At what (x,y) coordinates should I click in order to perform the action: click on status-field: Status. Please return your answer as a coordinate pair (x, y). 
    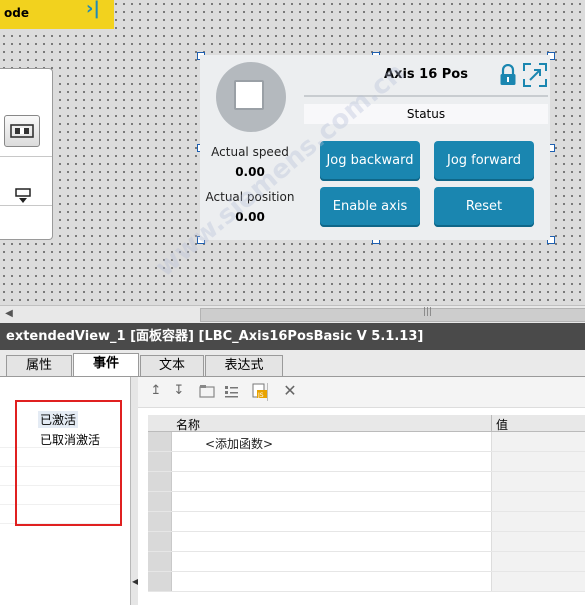
    Looking at the image, I should click on (426, 114).